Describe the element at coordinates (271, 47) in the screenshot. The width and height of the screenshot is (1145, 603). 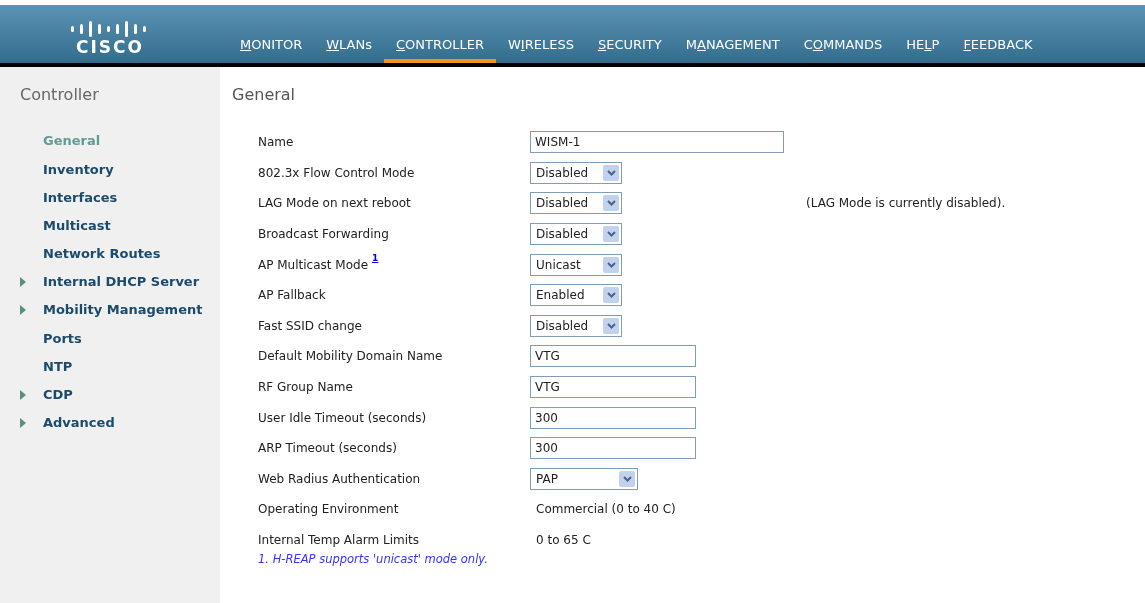
I see `nav-tab: MONITOR` at that location.